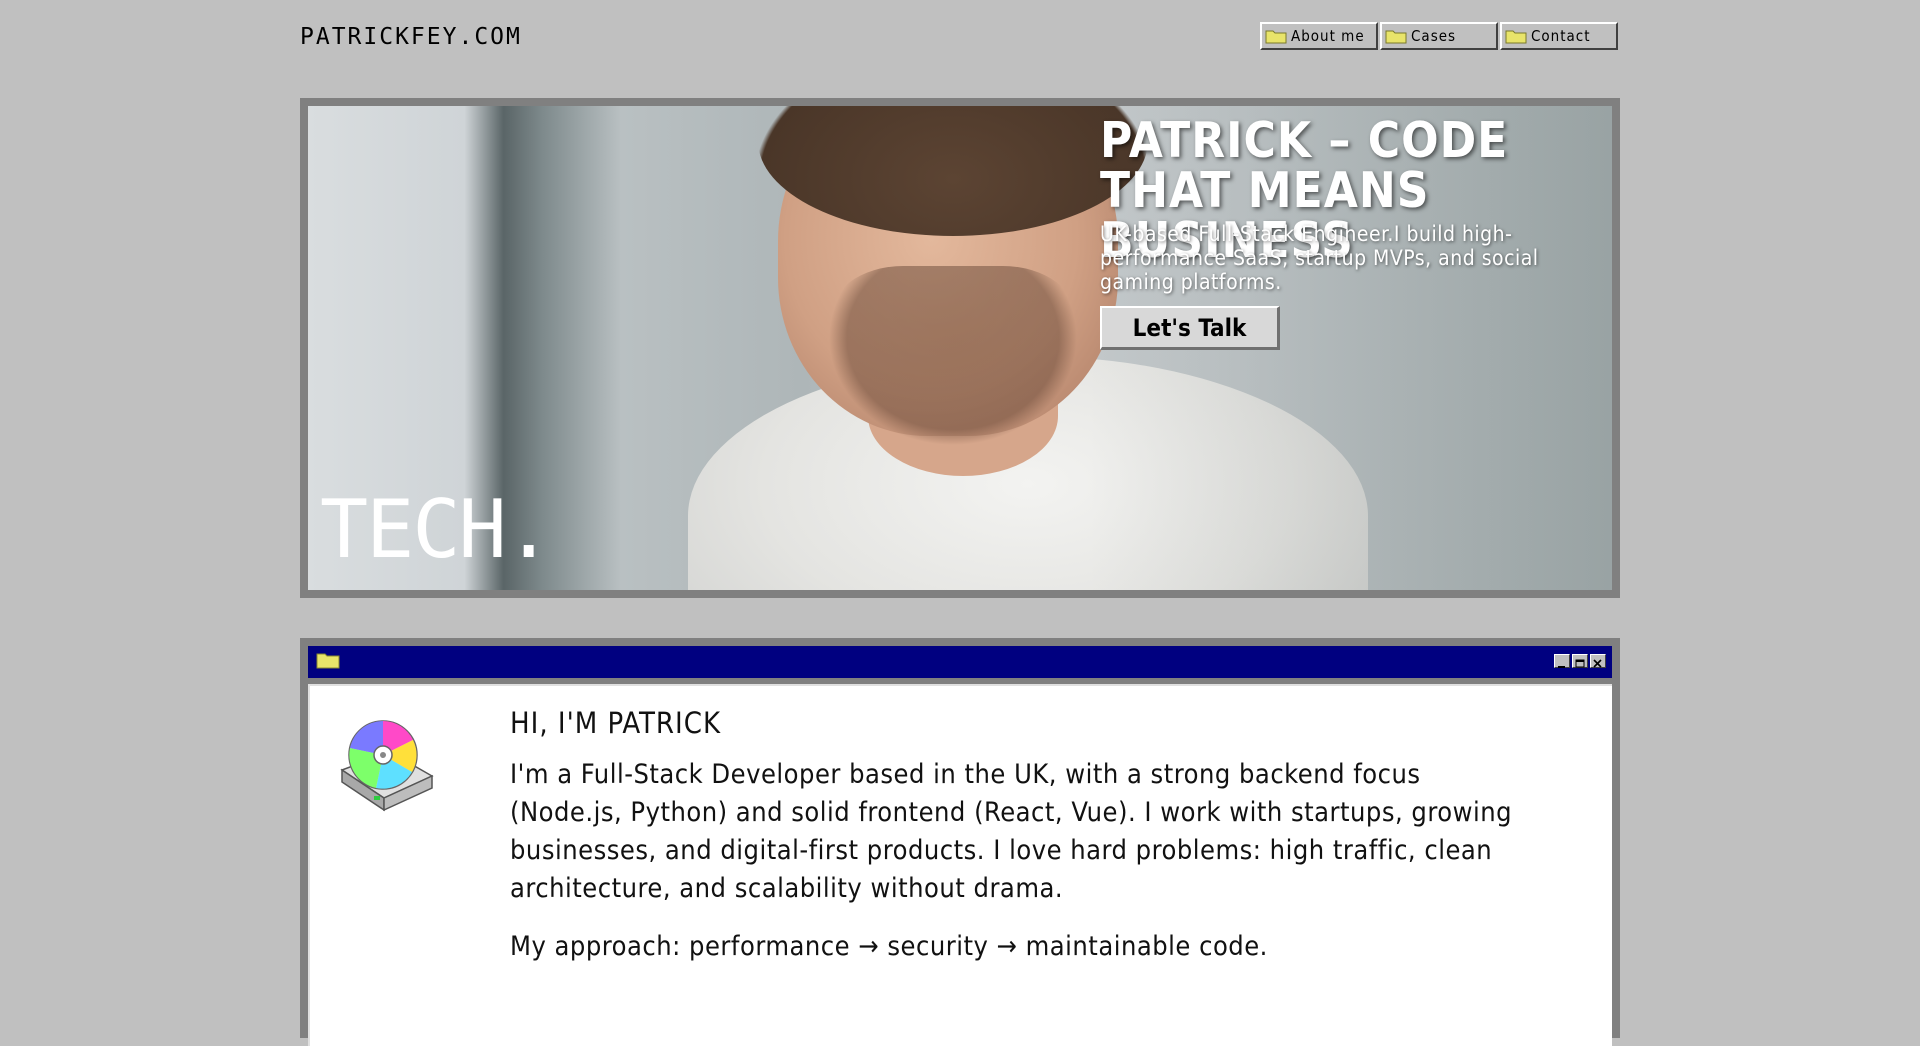  What do you see at coordinates (1328, 36) in the screenshot?
I see `nav-label: About me` at bounding box center [1328, 36].